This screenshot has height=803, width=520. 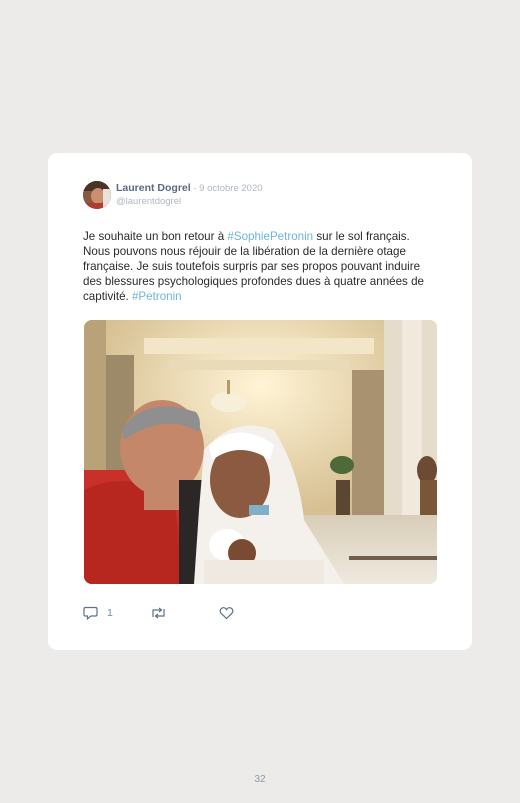 What do you see at coordinates (260, 779) in the screenshot?
I see `page-number: 32` at bounding box center [260, 779].